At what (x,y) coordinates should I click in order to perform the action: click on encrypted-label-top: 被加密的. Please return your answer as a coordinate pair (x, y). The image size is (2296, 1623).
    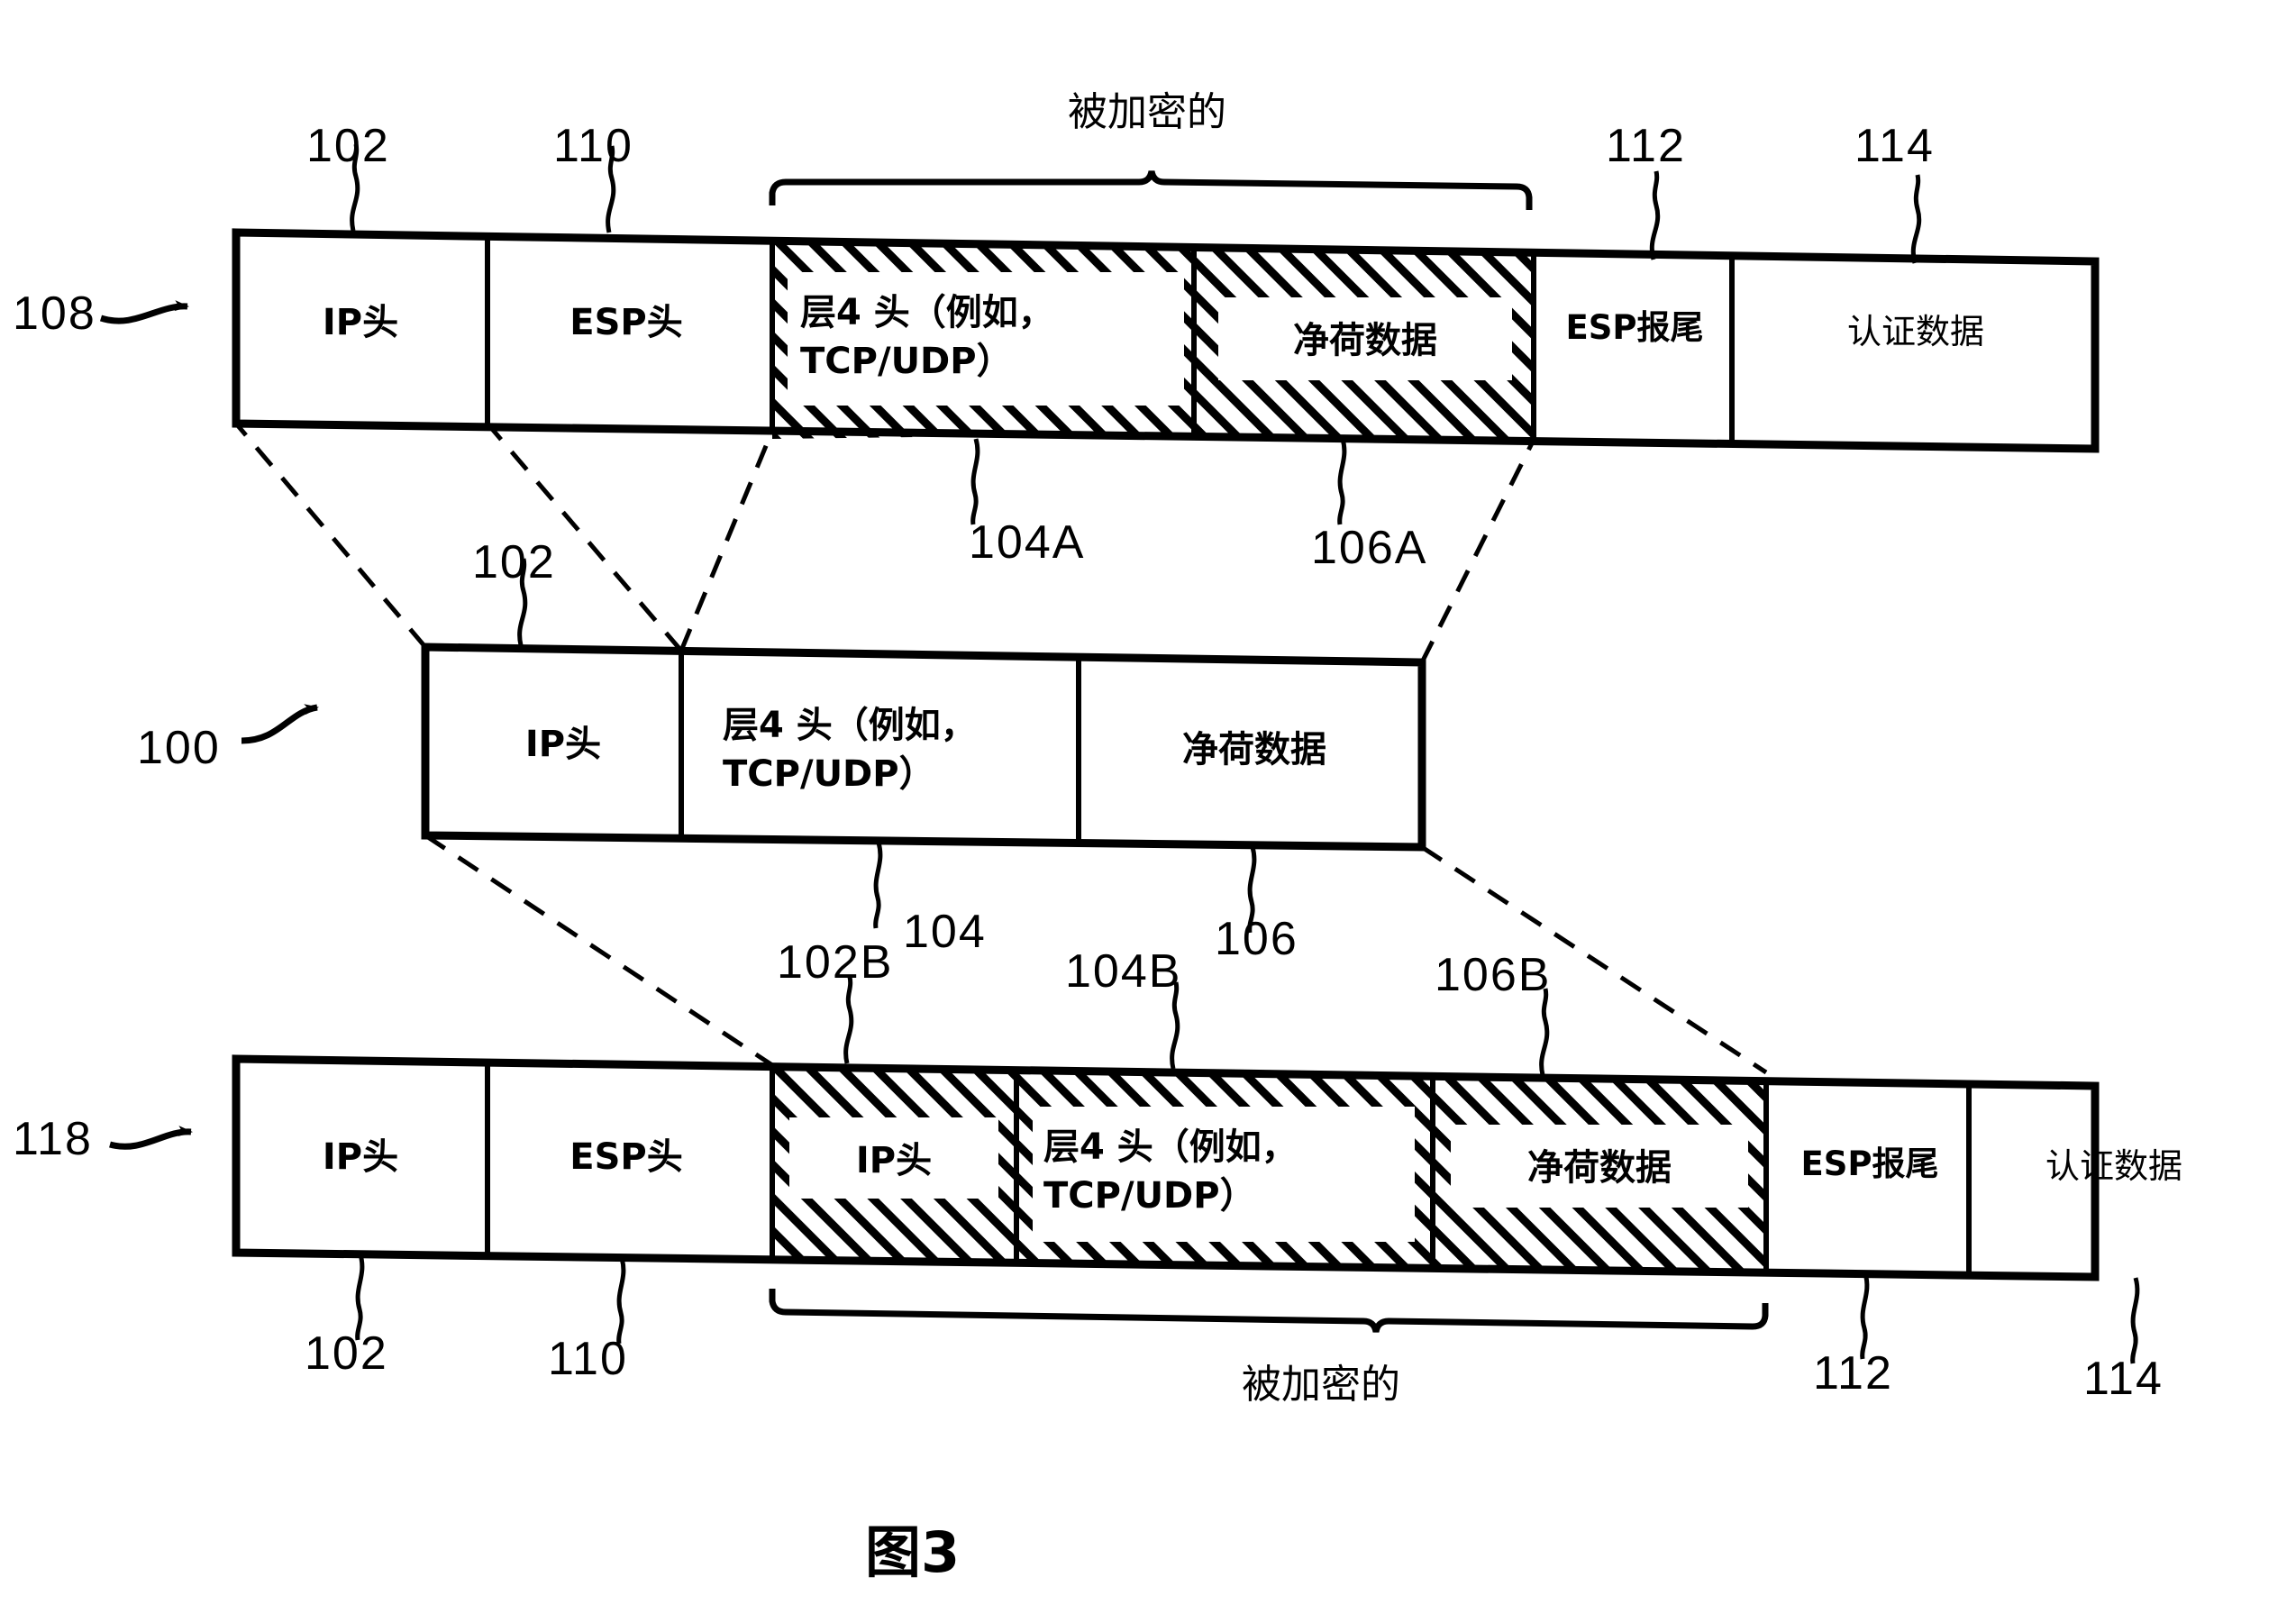
    Looking at the image, I should click on (1147, 112).